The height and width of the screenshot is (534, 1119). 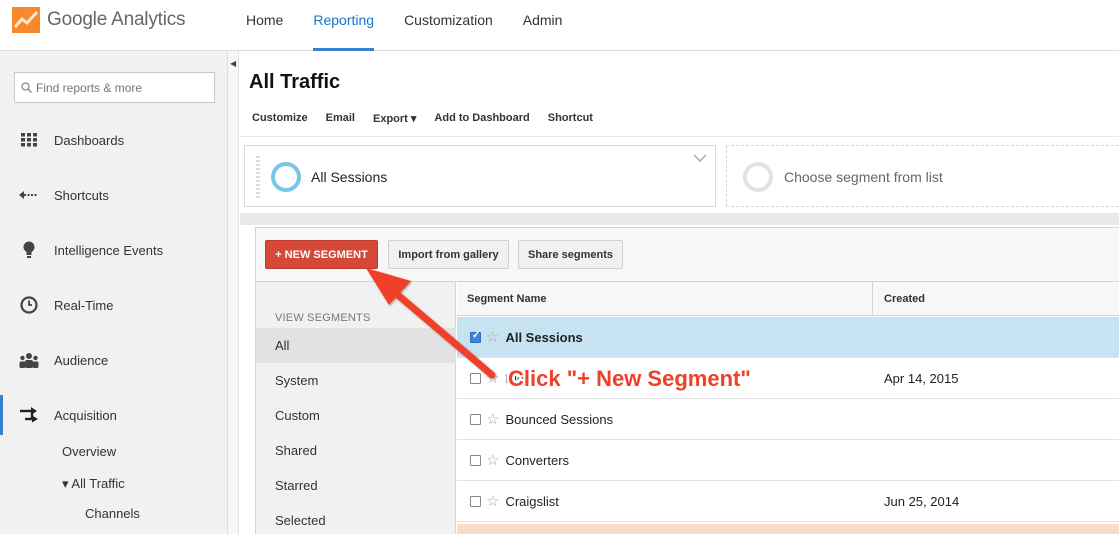 I want to click on sidebar-subitem-overview: Overview, so click(x=89, y=451).